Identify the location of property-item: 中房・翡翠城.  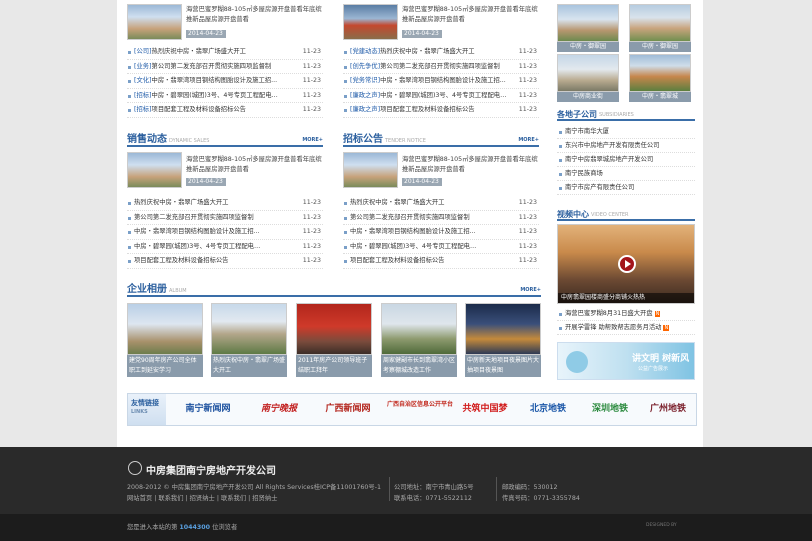
(660, 78).